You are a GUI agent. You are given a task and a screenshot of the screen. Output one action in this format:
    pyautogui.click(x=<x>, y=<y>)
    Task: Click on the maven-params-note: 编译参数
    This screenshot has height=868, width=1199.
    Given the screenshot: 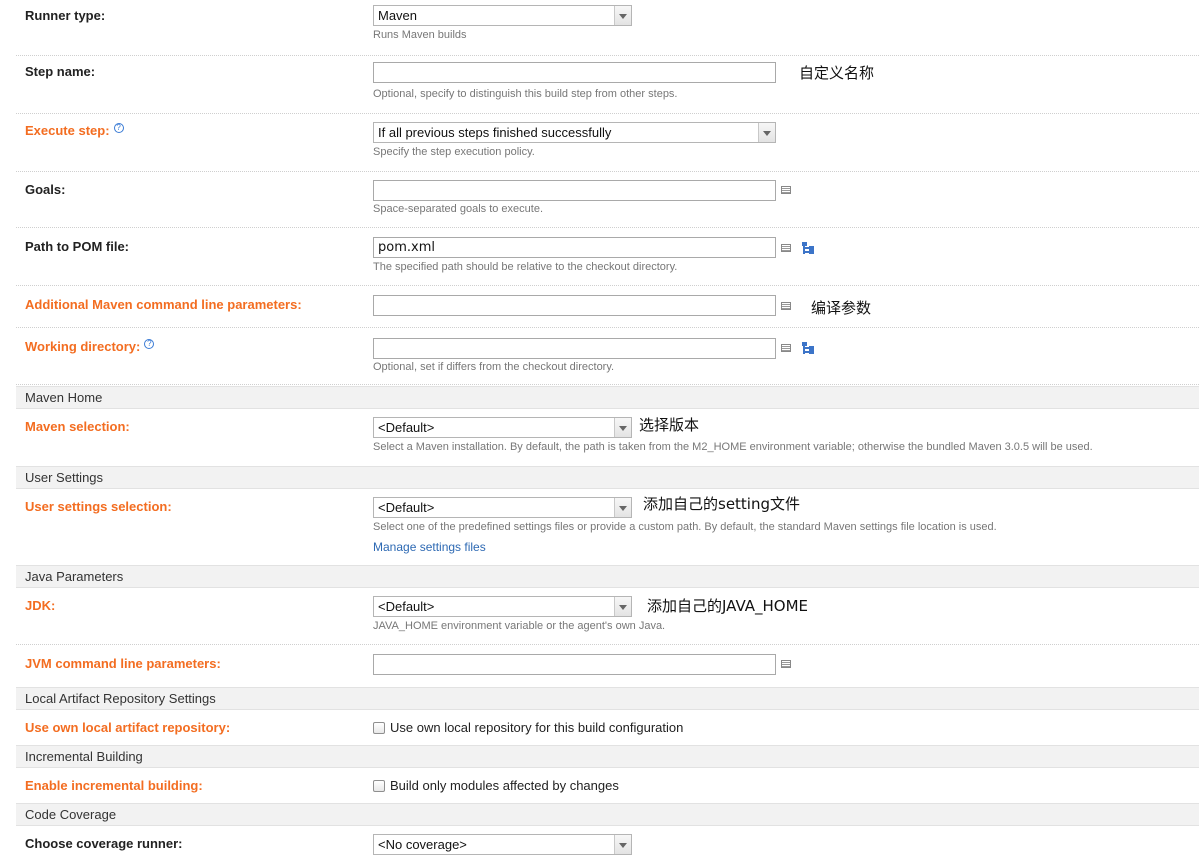 What is the action you would take?
    pyautogui.click(x=841, y=308)
    